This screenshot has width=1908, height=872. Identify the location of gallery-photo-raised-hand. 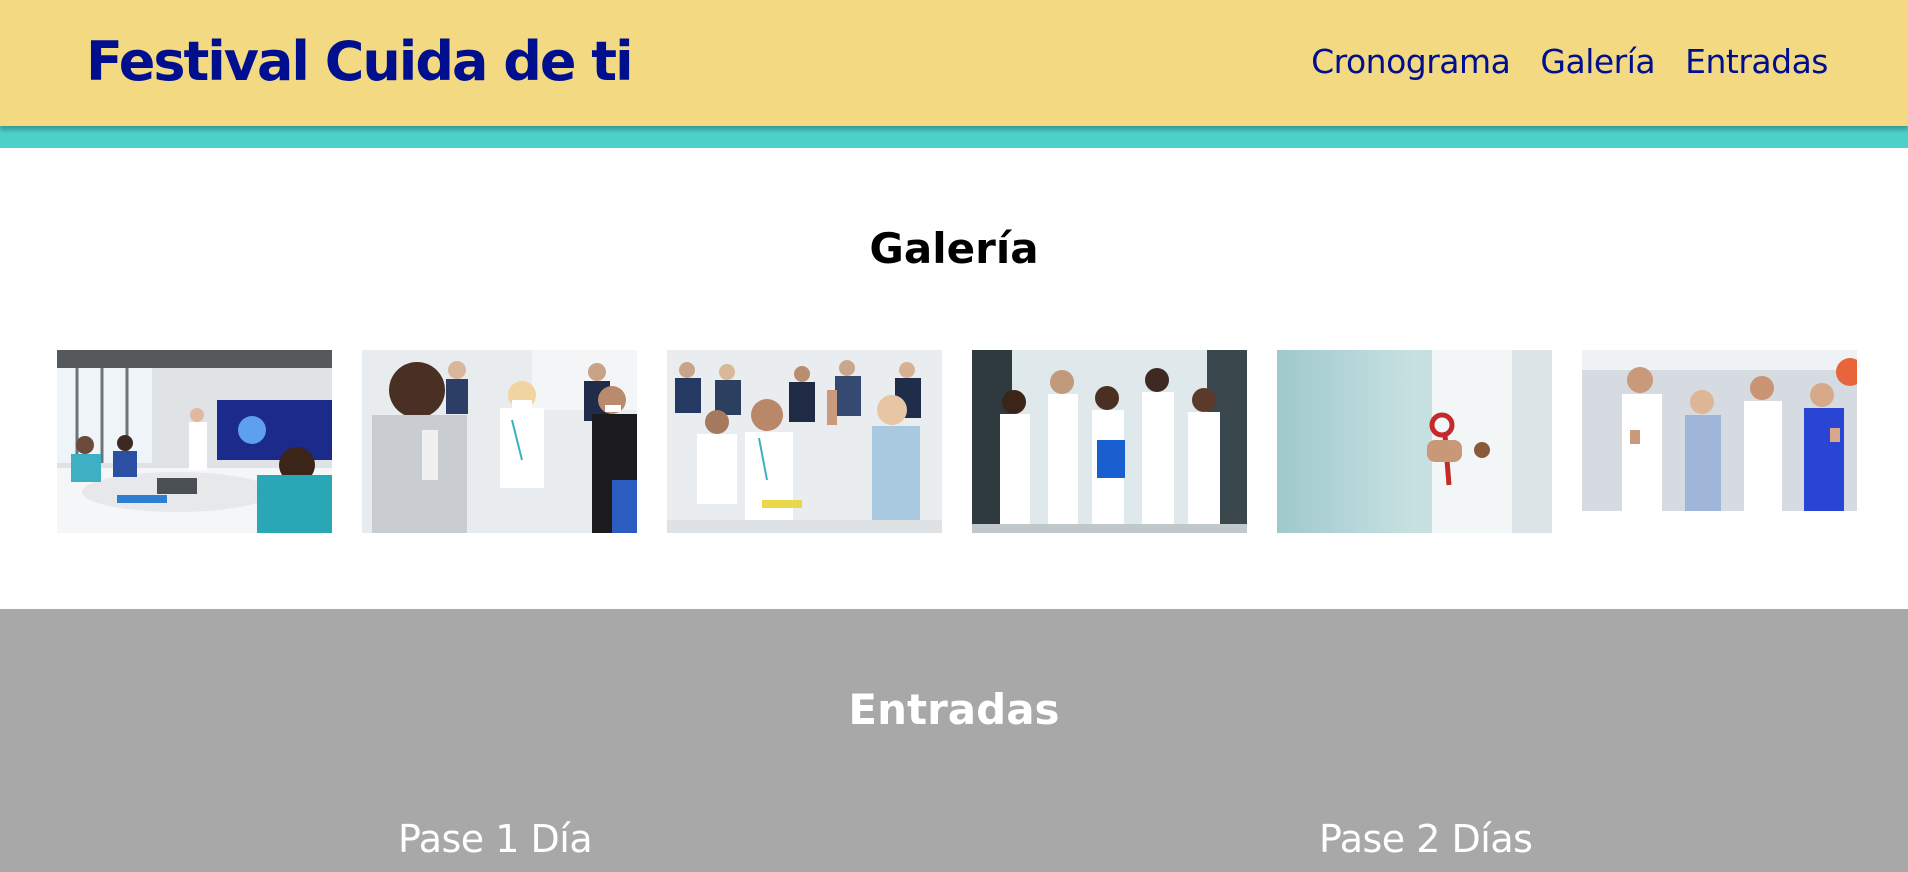
(804, 441).